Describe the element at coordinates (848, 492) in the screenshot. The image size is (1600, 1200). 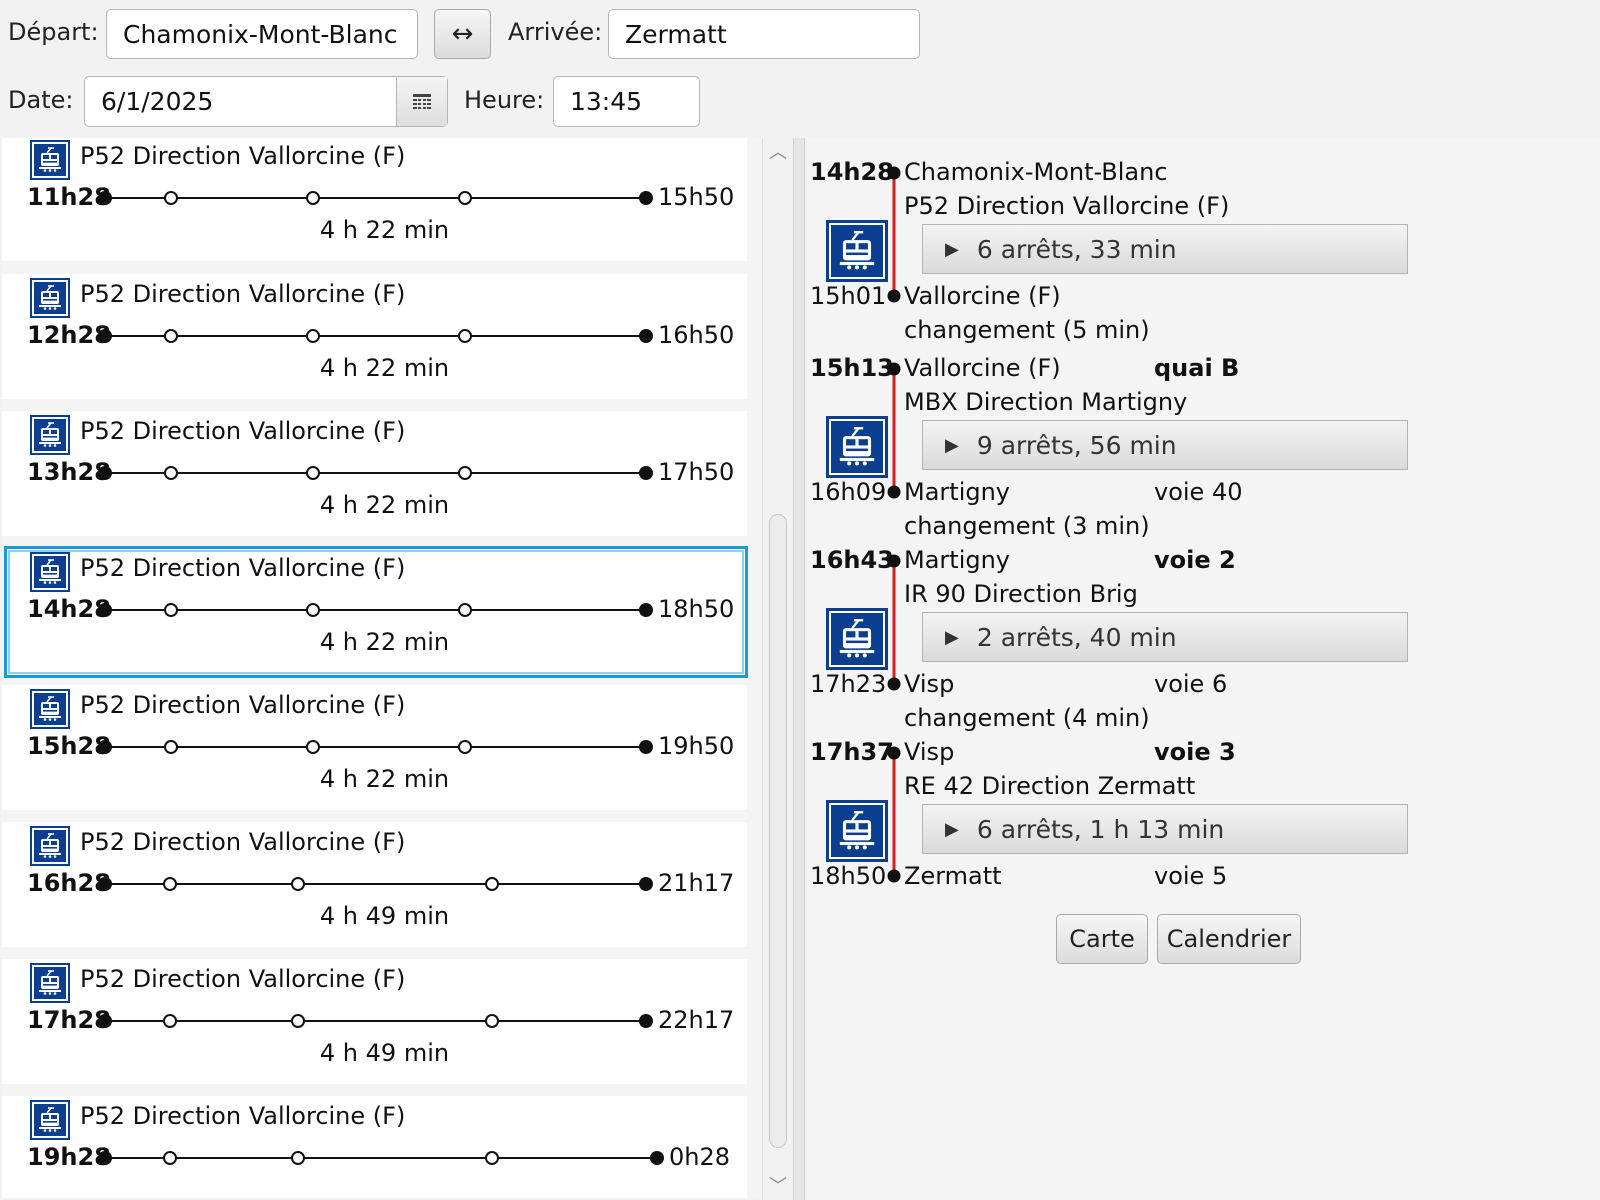
I see `leg-arrival-time: 16h09` at that location.